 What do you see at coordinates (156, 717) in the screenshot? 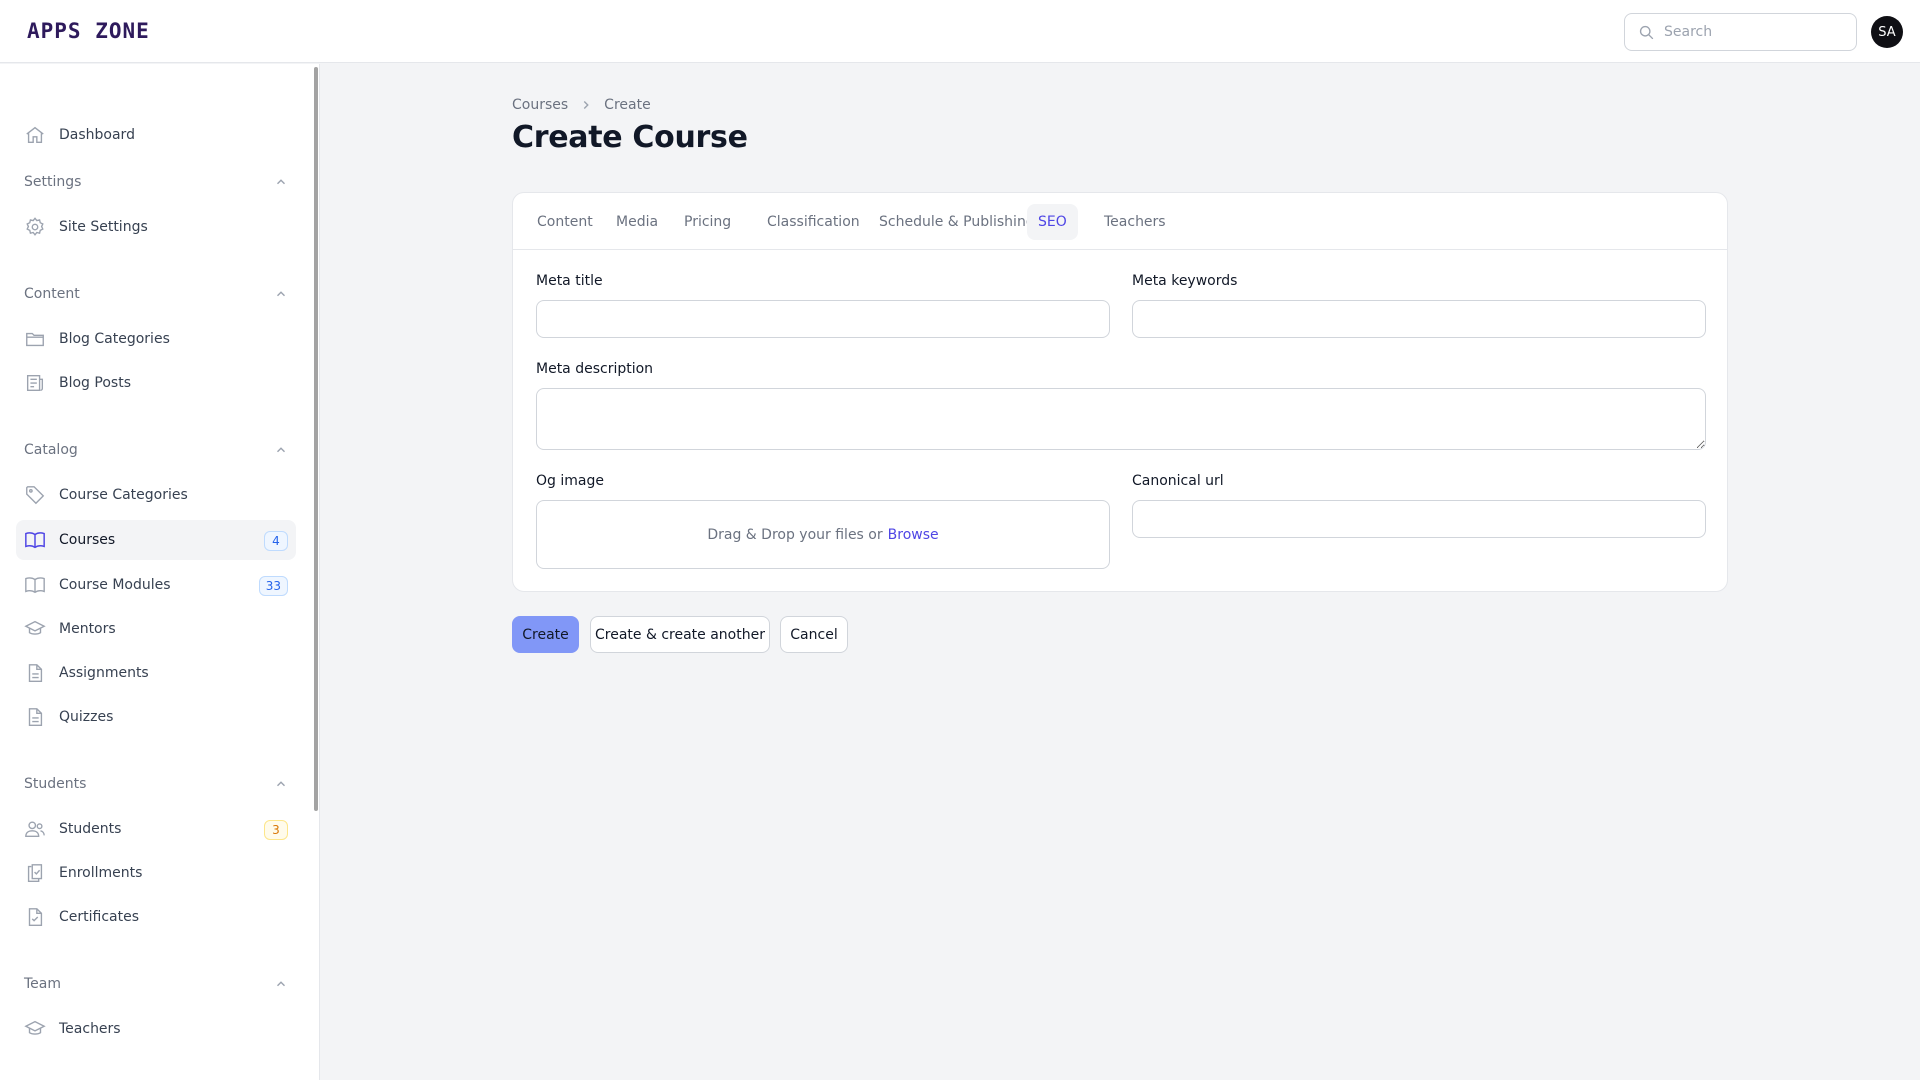
I see `sidebar-item-quizzes: Quizzes` at bounding box center [156, 717].